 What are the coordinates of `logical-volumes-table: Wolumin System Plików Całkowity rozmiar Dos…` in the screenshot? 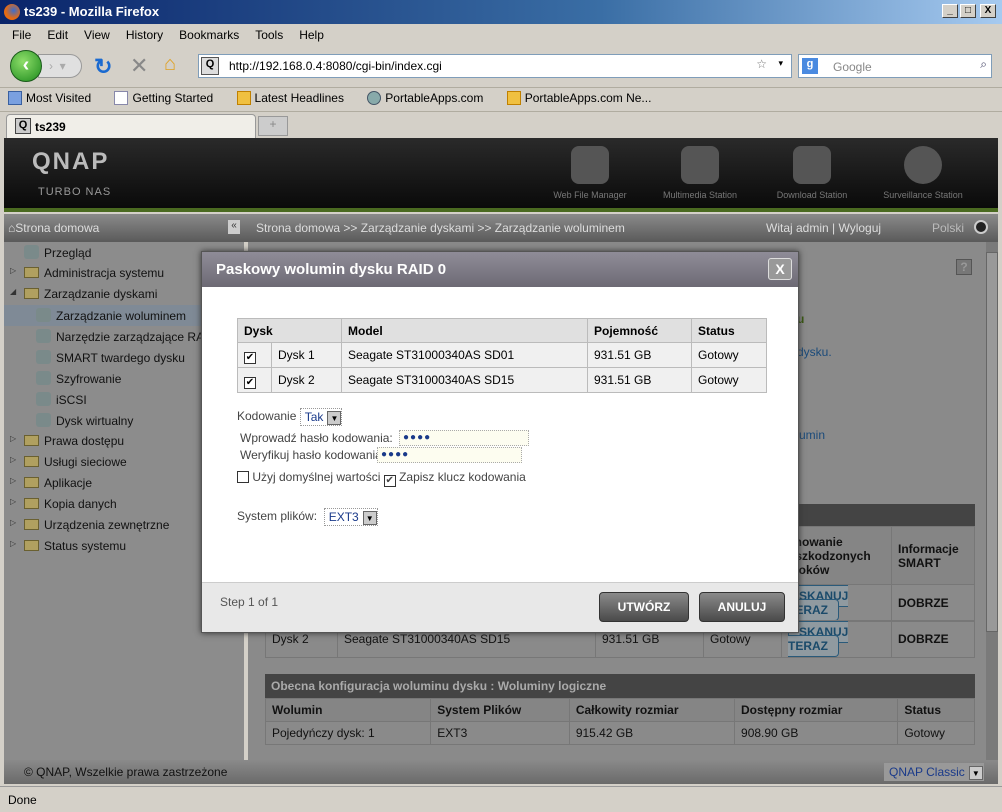 It's located at (619, 721).